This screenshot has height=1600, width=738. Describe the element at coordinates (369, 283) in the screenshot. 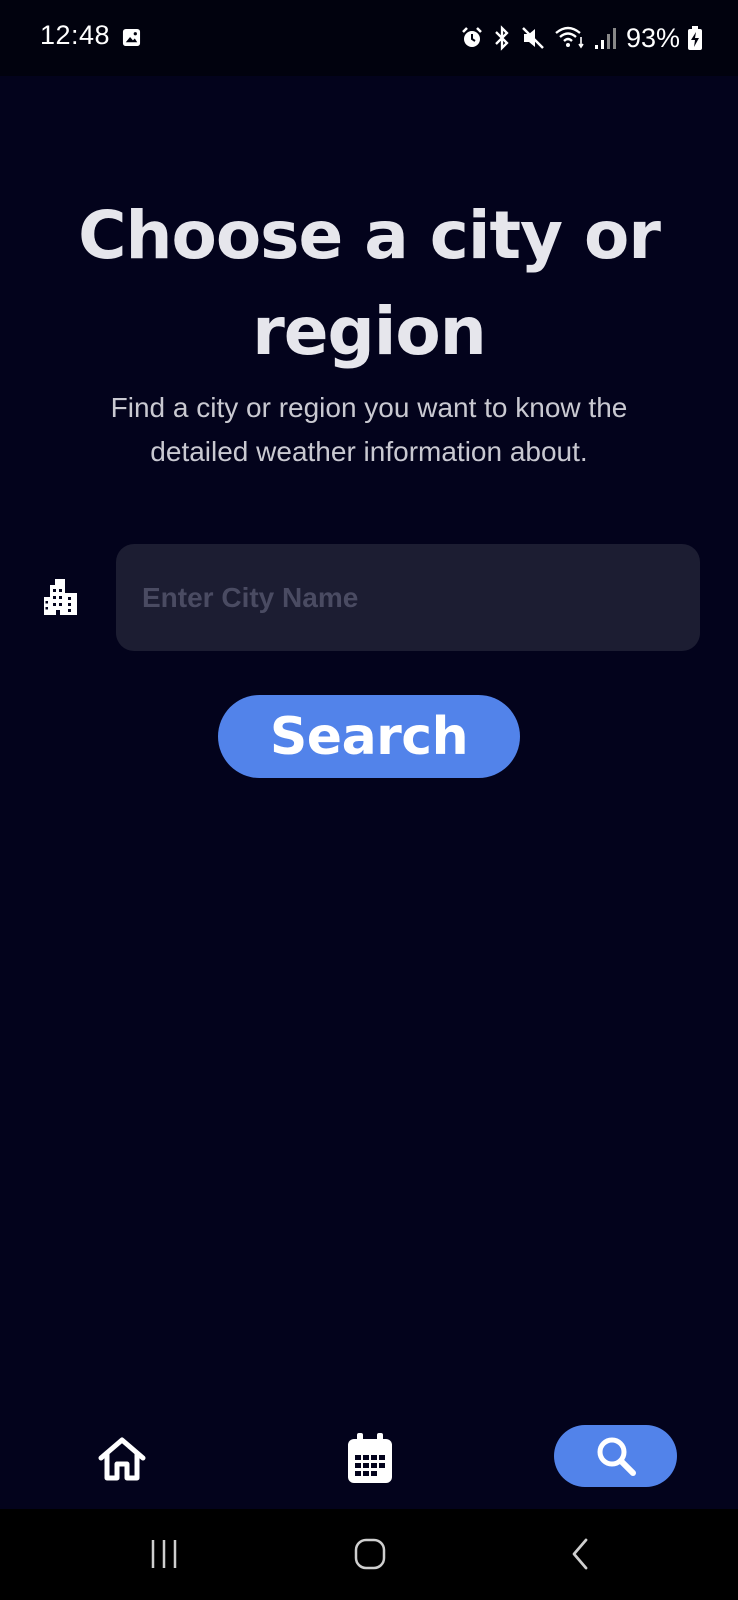

I see `page-title: Choose a city or region` at that location.